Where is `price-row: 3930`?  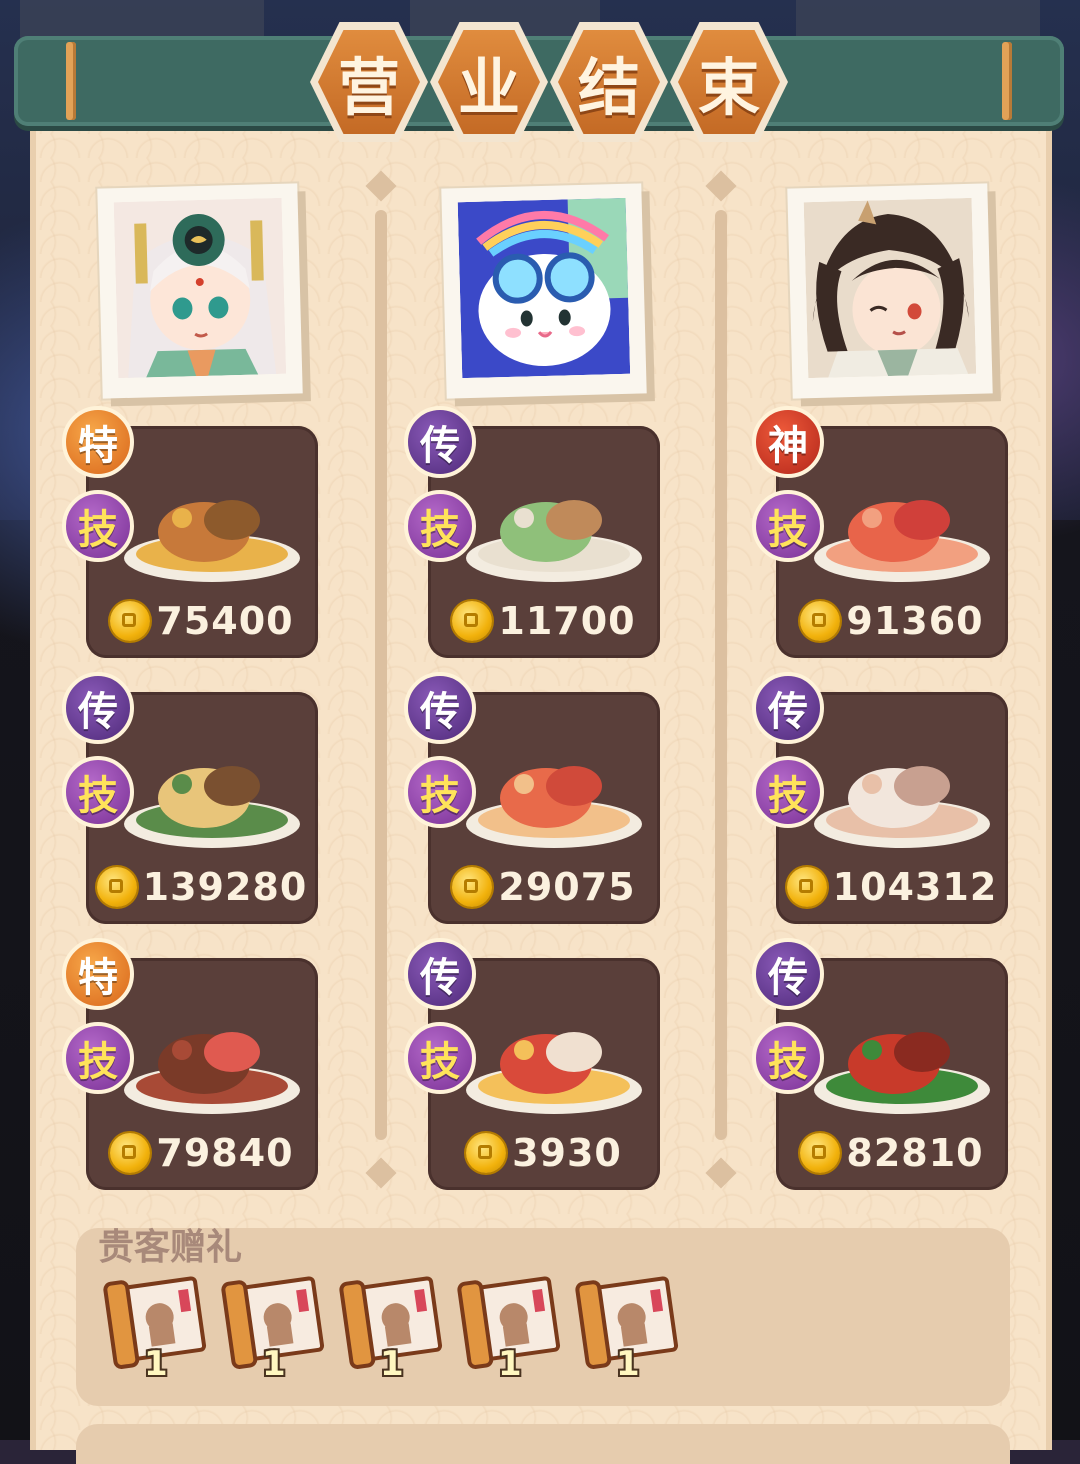
price-row: 3930 is located at coordinates (544, 1153).